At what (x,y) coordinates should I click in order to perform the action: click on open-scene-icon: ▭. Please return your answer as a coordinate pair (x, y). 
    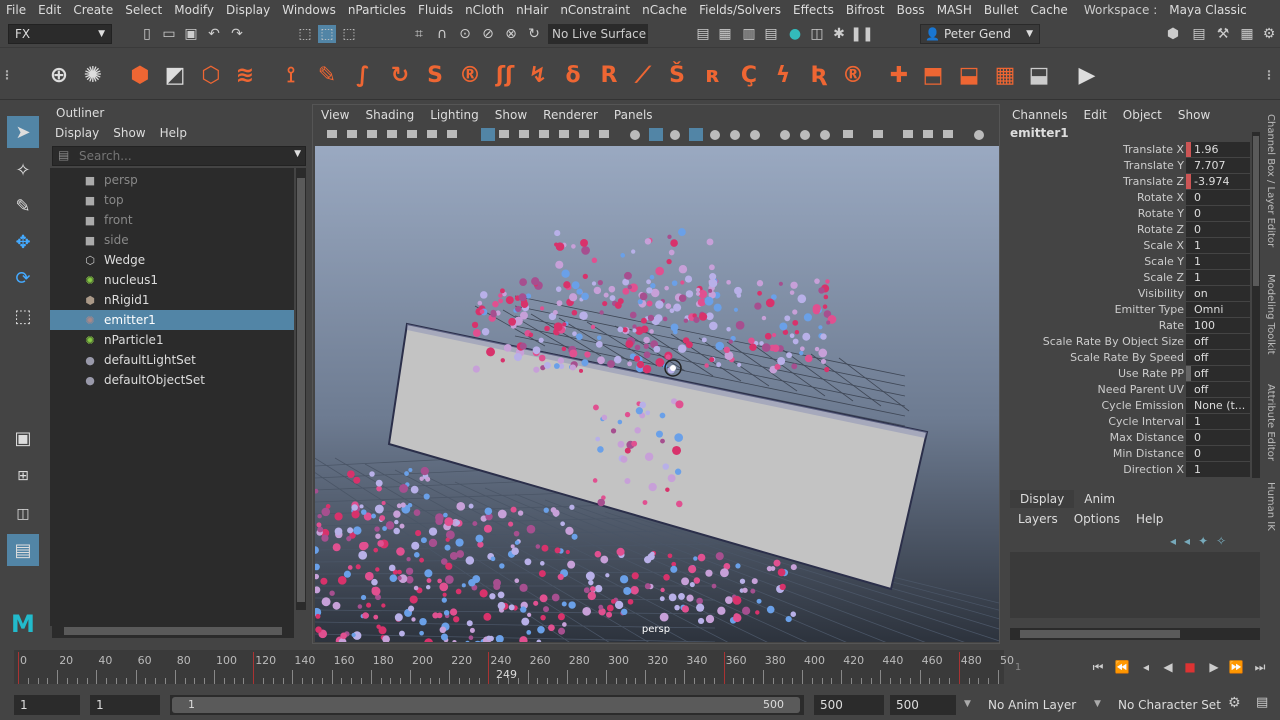
    Looking at the image, I should click on (169, 34).